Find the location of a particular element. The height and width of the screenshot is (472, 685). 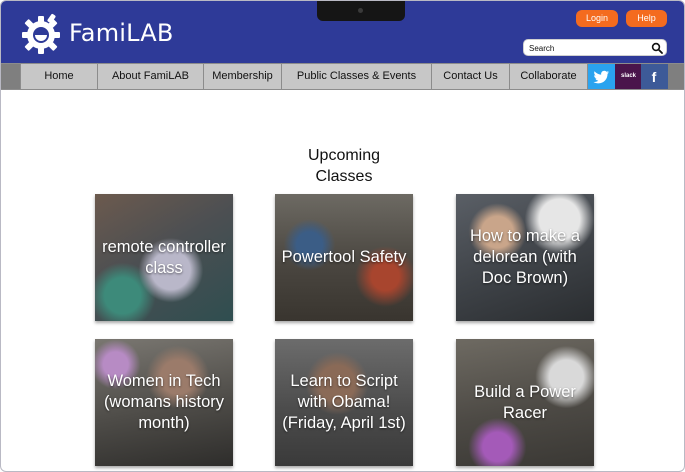

search-icon is located at coordinates (657, 48).